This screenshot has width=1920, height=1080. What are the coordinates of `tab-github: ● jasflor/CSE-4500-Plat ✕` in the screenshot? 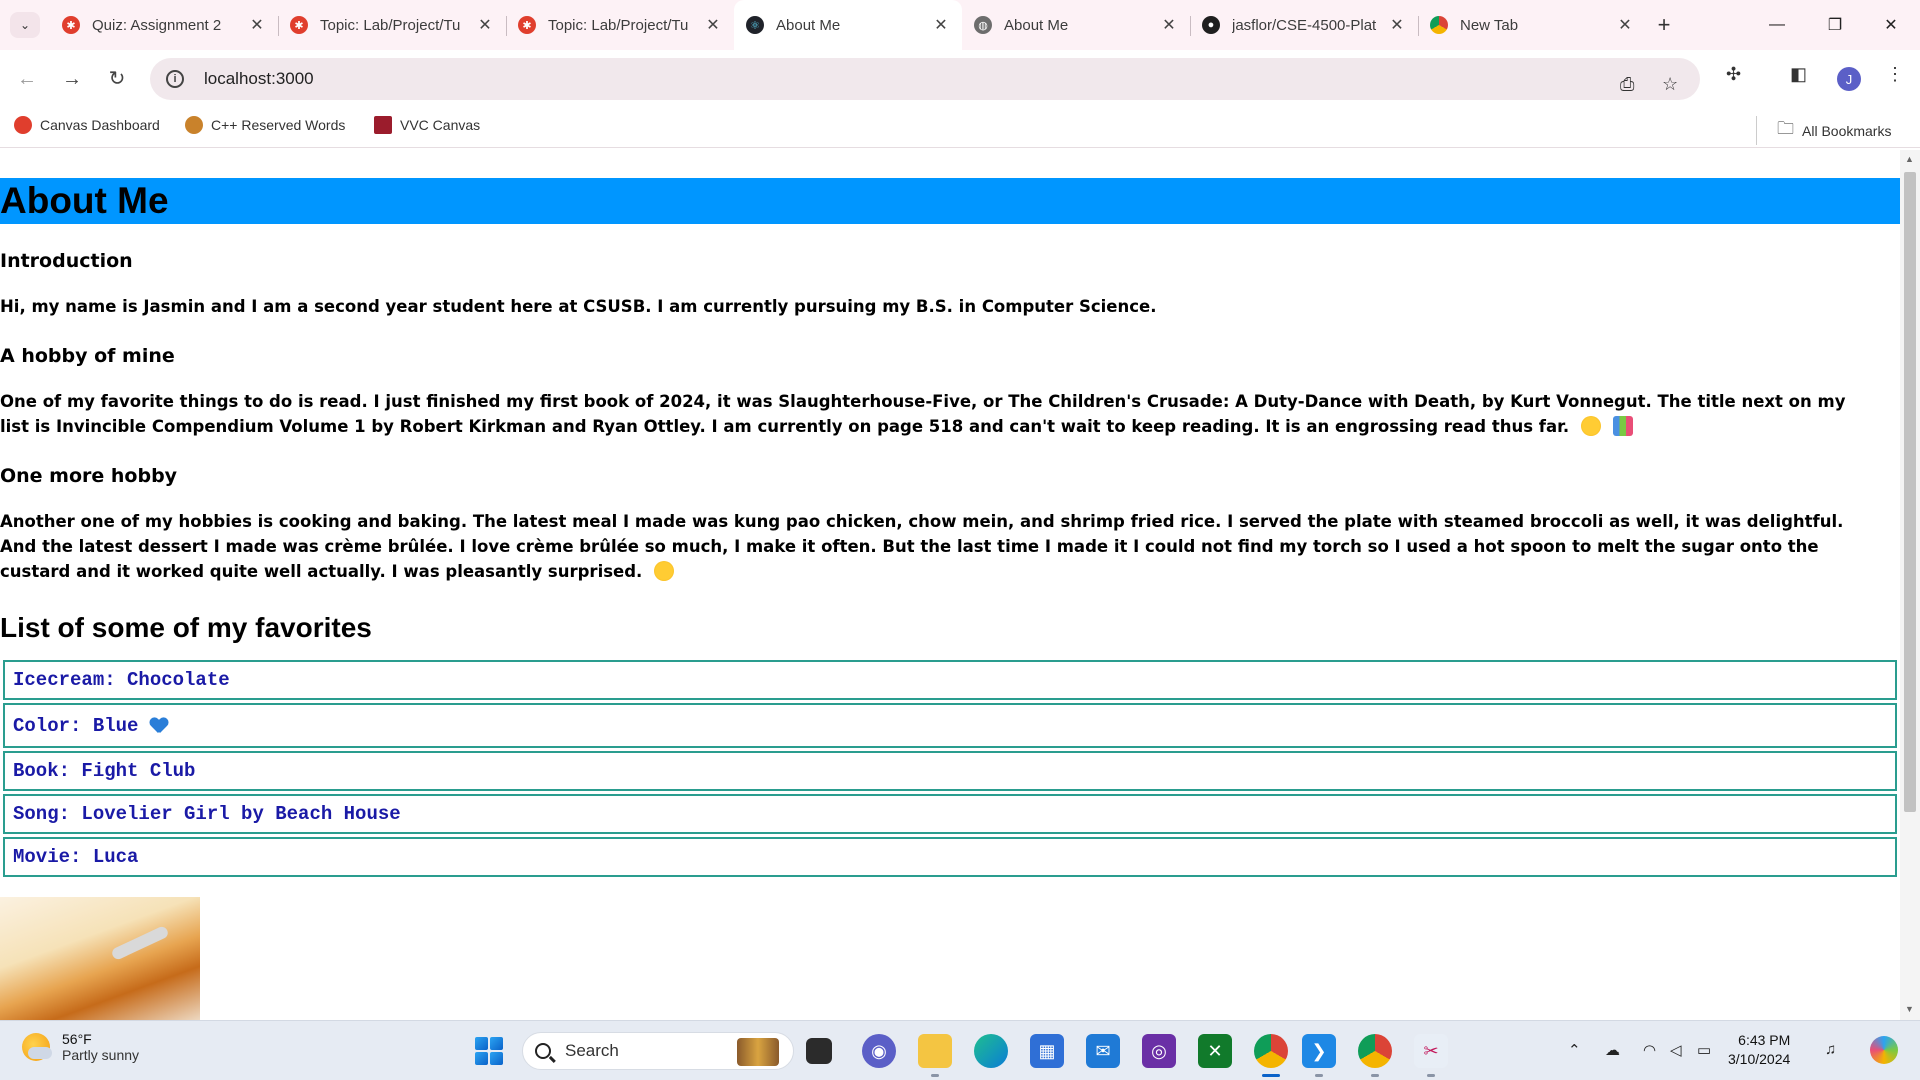 It's located at (1304, 25).